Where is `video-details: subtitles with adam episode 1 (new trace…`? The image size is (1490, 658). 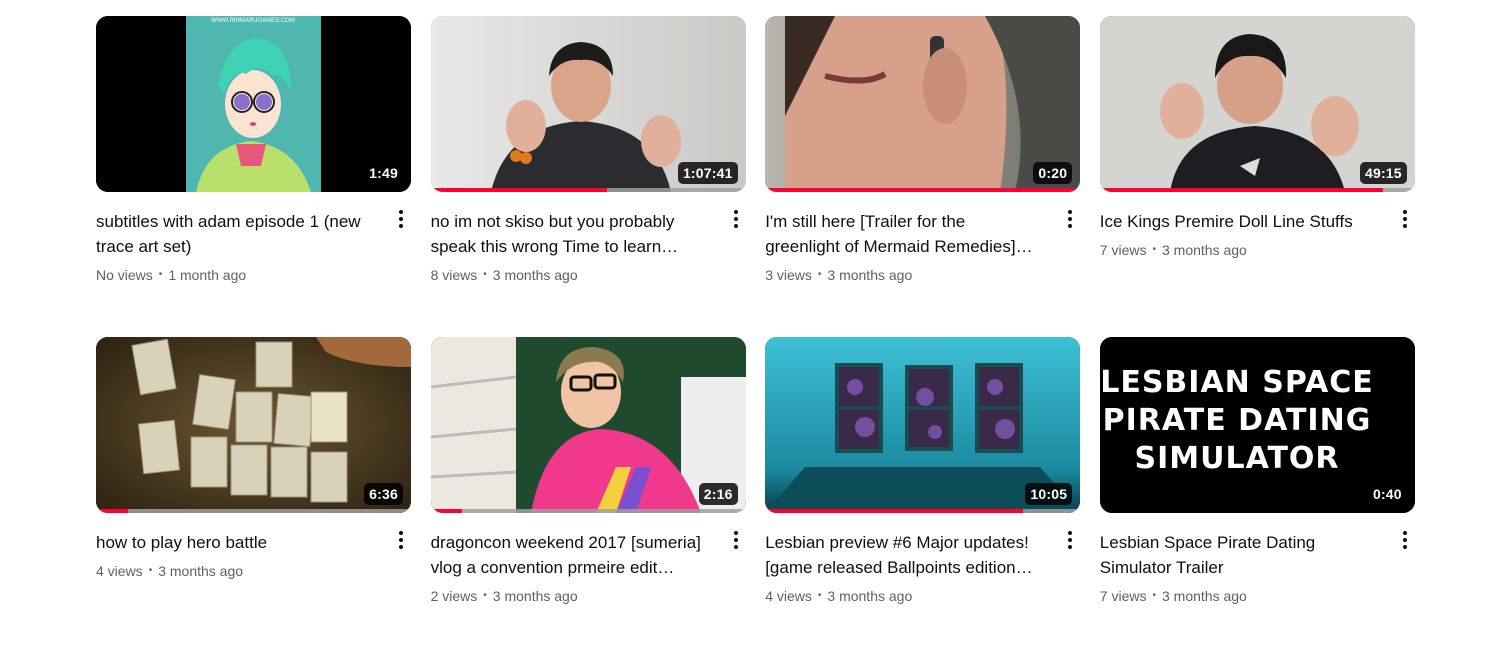 video-details: subtitles with adam episode 1 (new trace… is located at coordinates (253, 238).